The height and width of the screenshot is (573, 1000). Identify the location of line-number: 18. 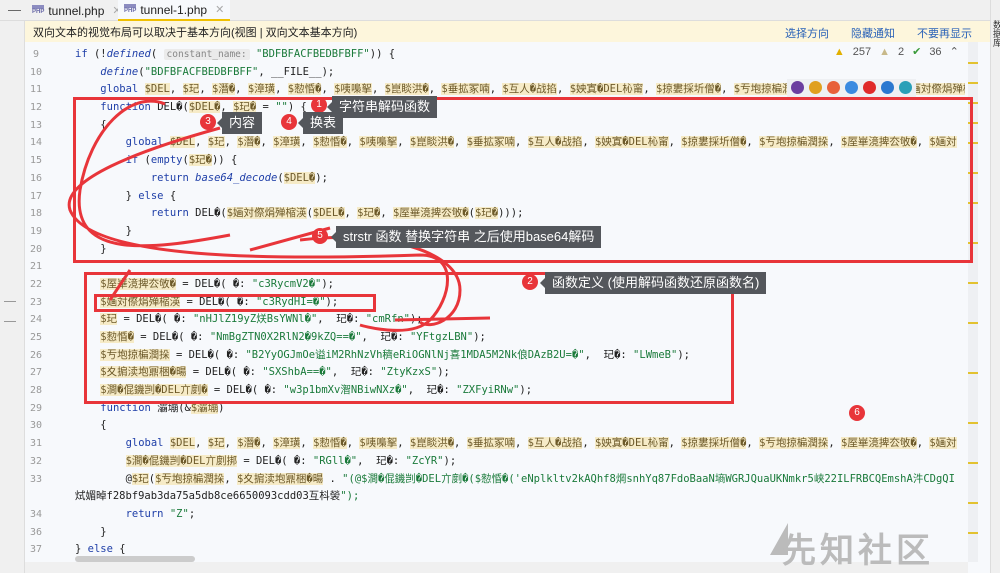
(36, 214).